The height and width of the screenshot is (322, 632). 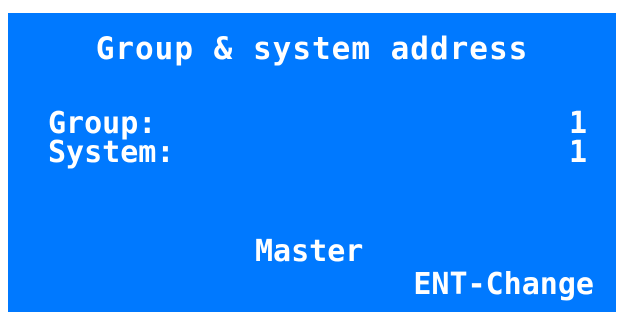 I want to click on system-address-row: System: 1, so click(x=317, y=153).